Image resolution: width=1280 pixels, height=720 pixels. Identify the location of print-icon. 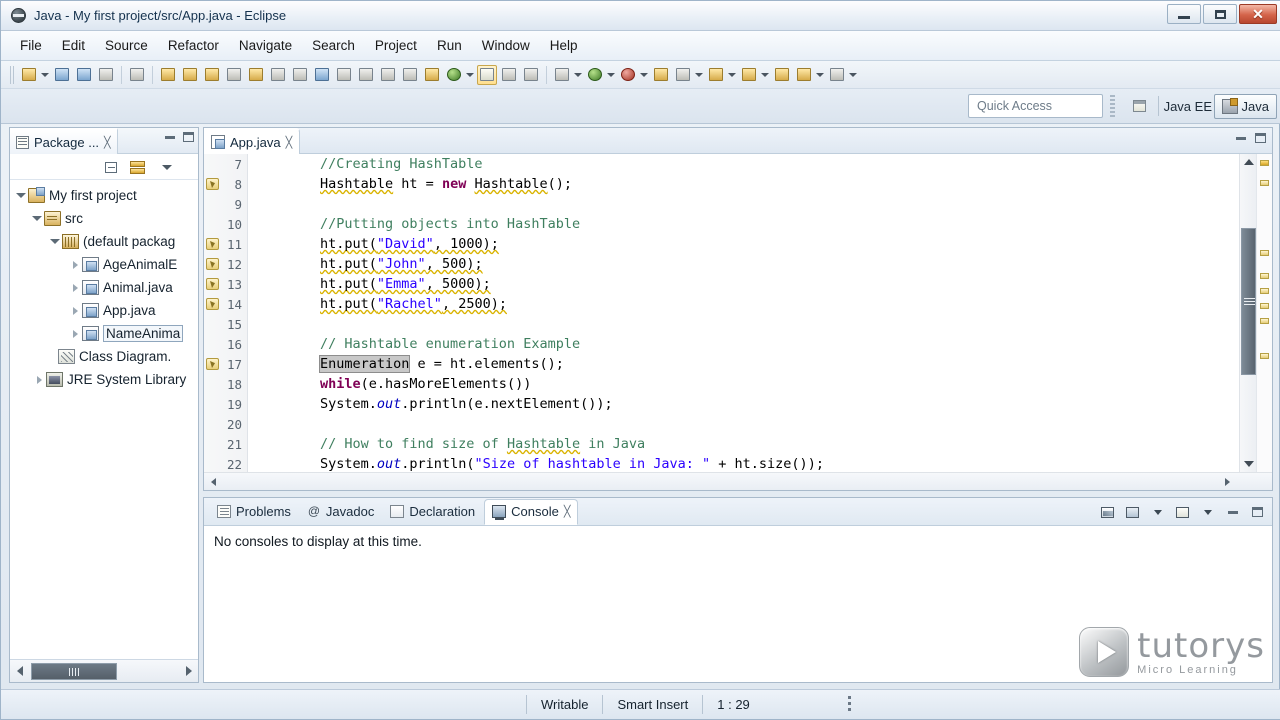
(106, 75).